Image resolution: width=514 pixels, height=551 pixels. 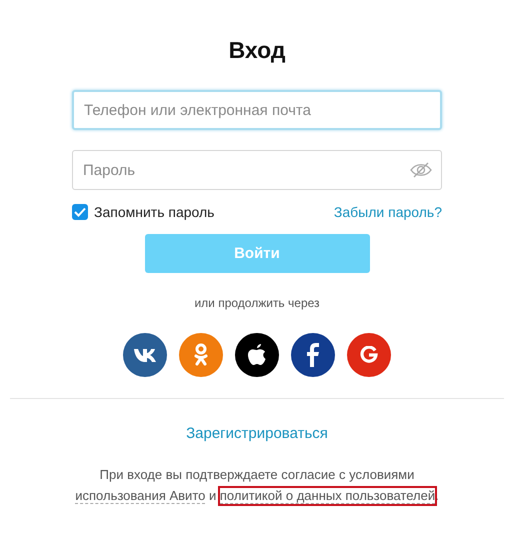 What do you see at coordinates (80, 212) in the screenshot?
I see `remember-checkbox` at bounding box center [80, 212].